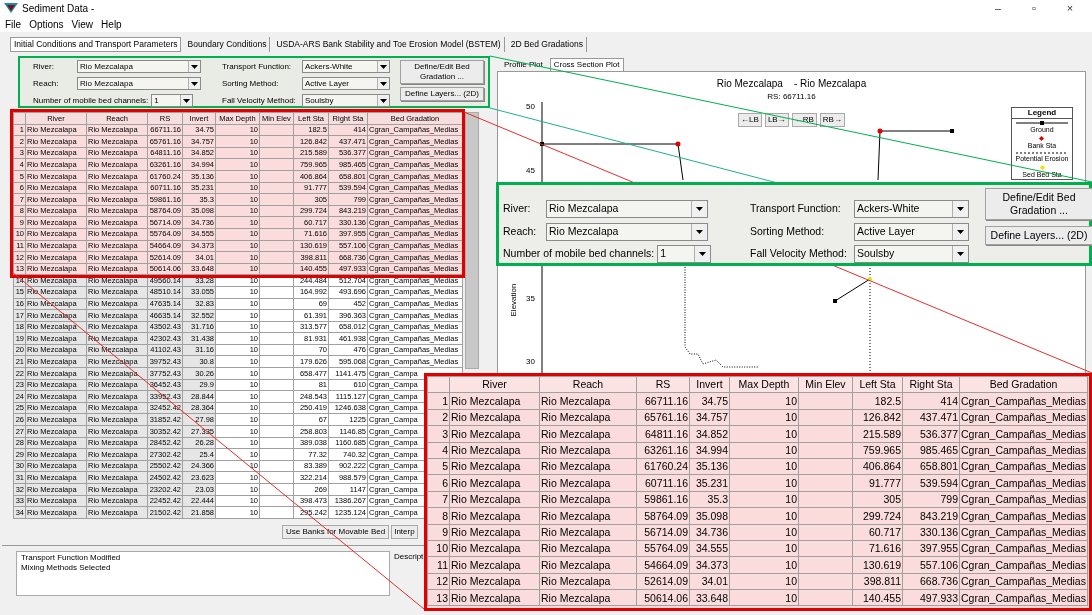  What do you see at coordinates (259, 100) in the screenshot?
I see `field-label: Fall Velocity Method:` at bounding box center [259, 100].